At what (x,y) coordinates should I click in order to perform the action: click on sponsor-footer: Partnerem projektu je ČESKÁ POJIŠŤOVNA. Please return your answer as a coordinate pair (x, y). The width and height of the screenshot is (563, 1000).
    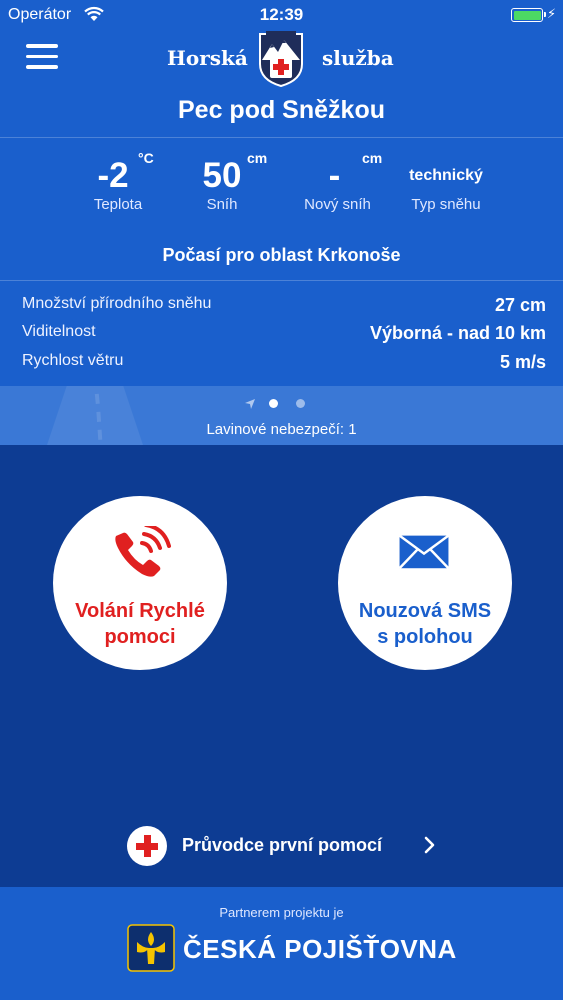
    Looking at the image, I should click on (281, 943).